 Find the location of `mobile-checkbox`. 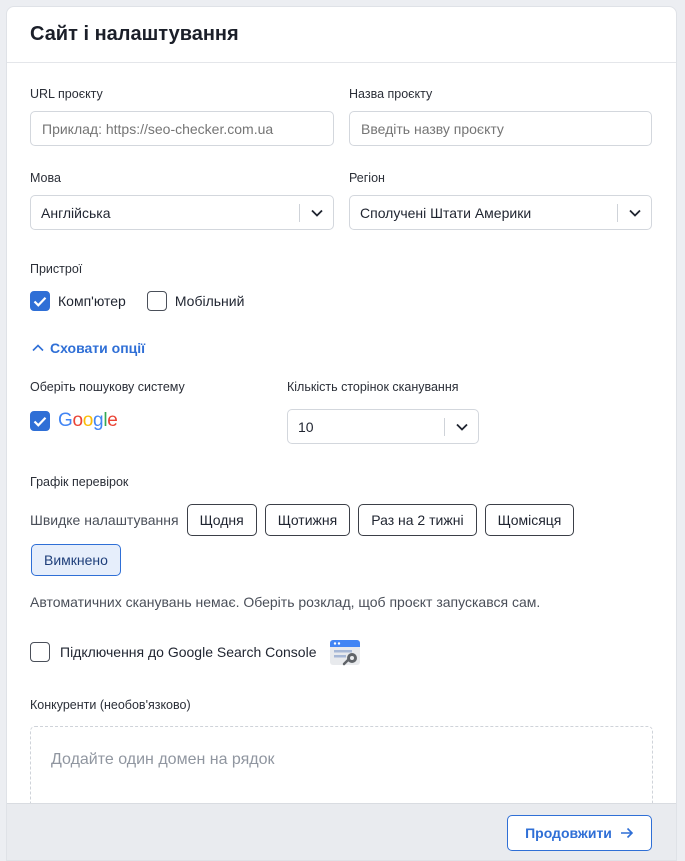

mobile-checkbox is located at coordinates (156, 301).